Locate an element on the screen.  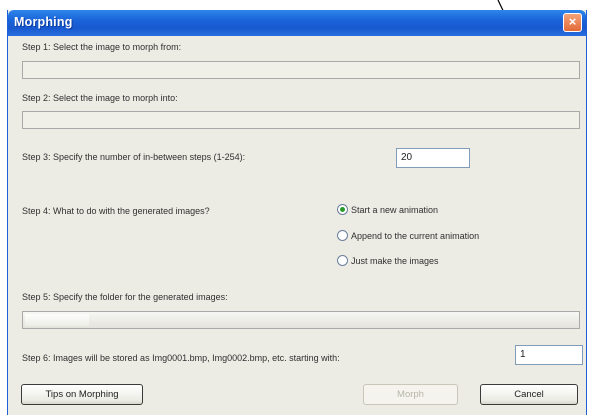
radio-label: Append to the current animation is located at coordinates (415, 235).